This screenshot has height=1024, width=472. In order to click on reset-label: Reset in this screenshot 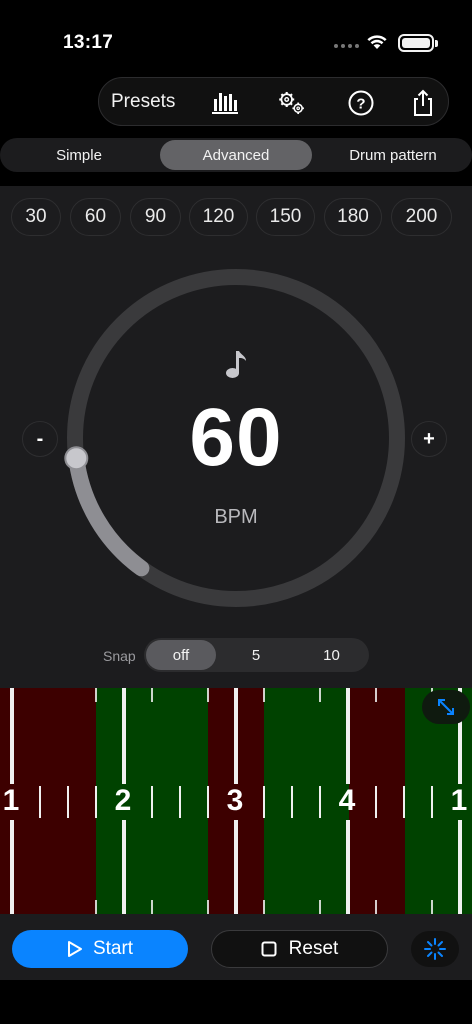, I will do `click(313, 948)`.